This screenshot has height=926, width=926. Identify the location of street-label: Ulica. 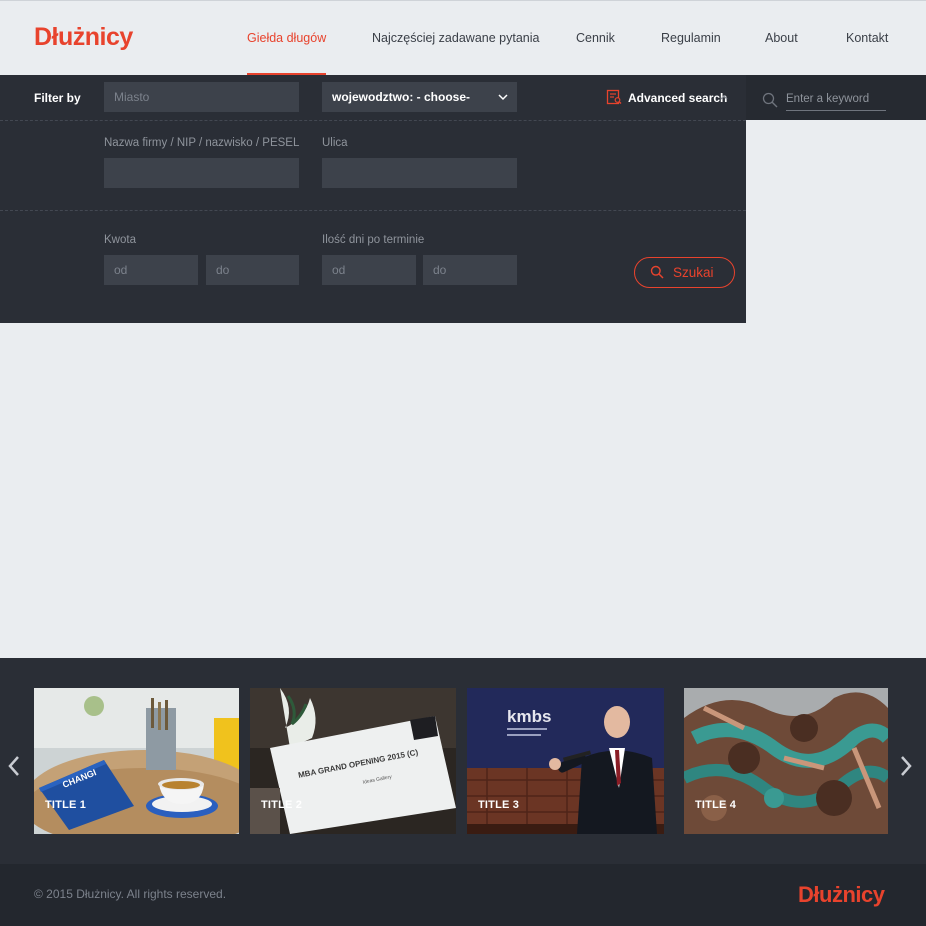
(335, 143).